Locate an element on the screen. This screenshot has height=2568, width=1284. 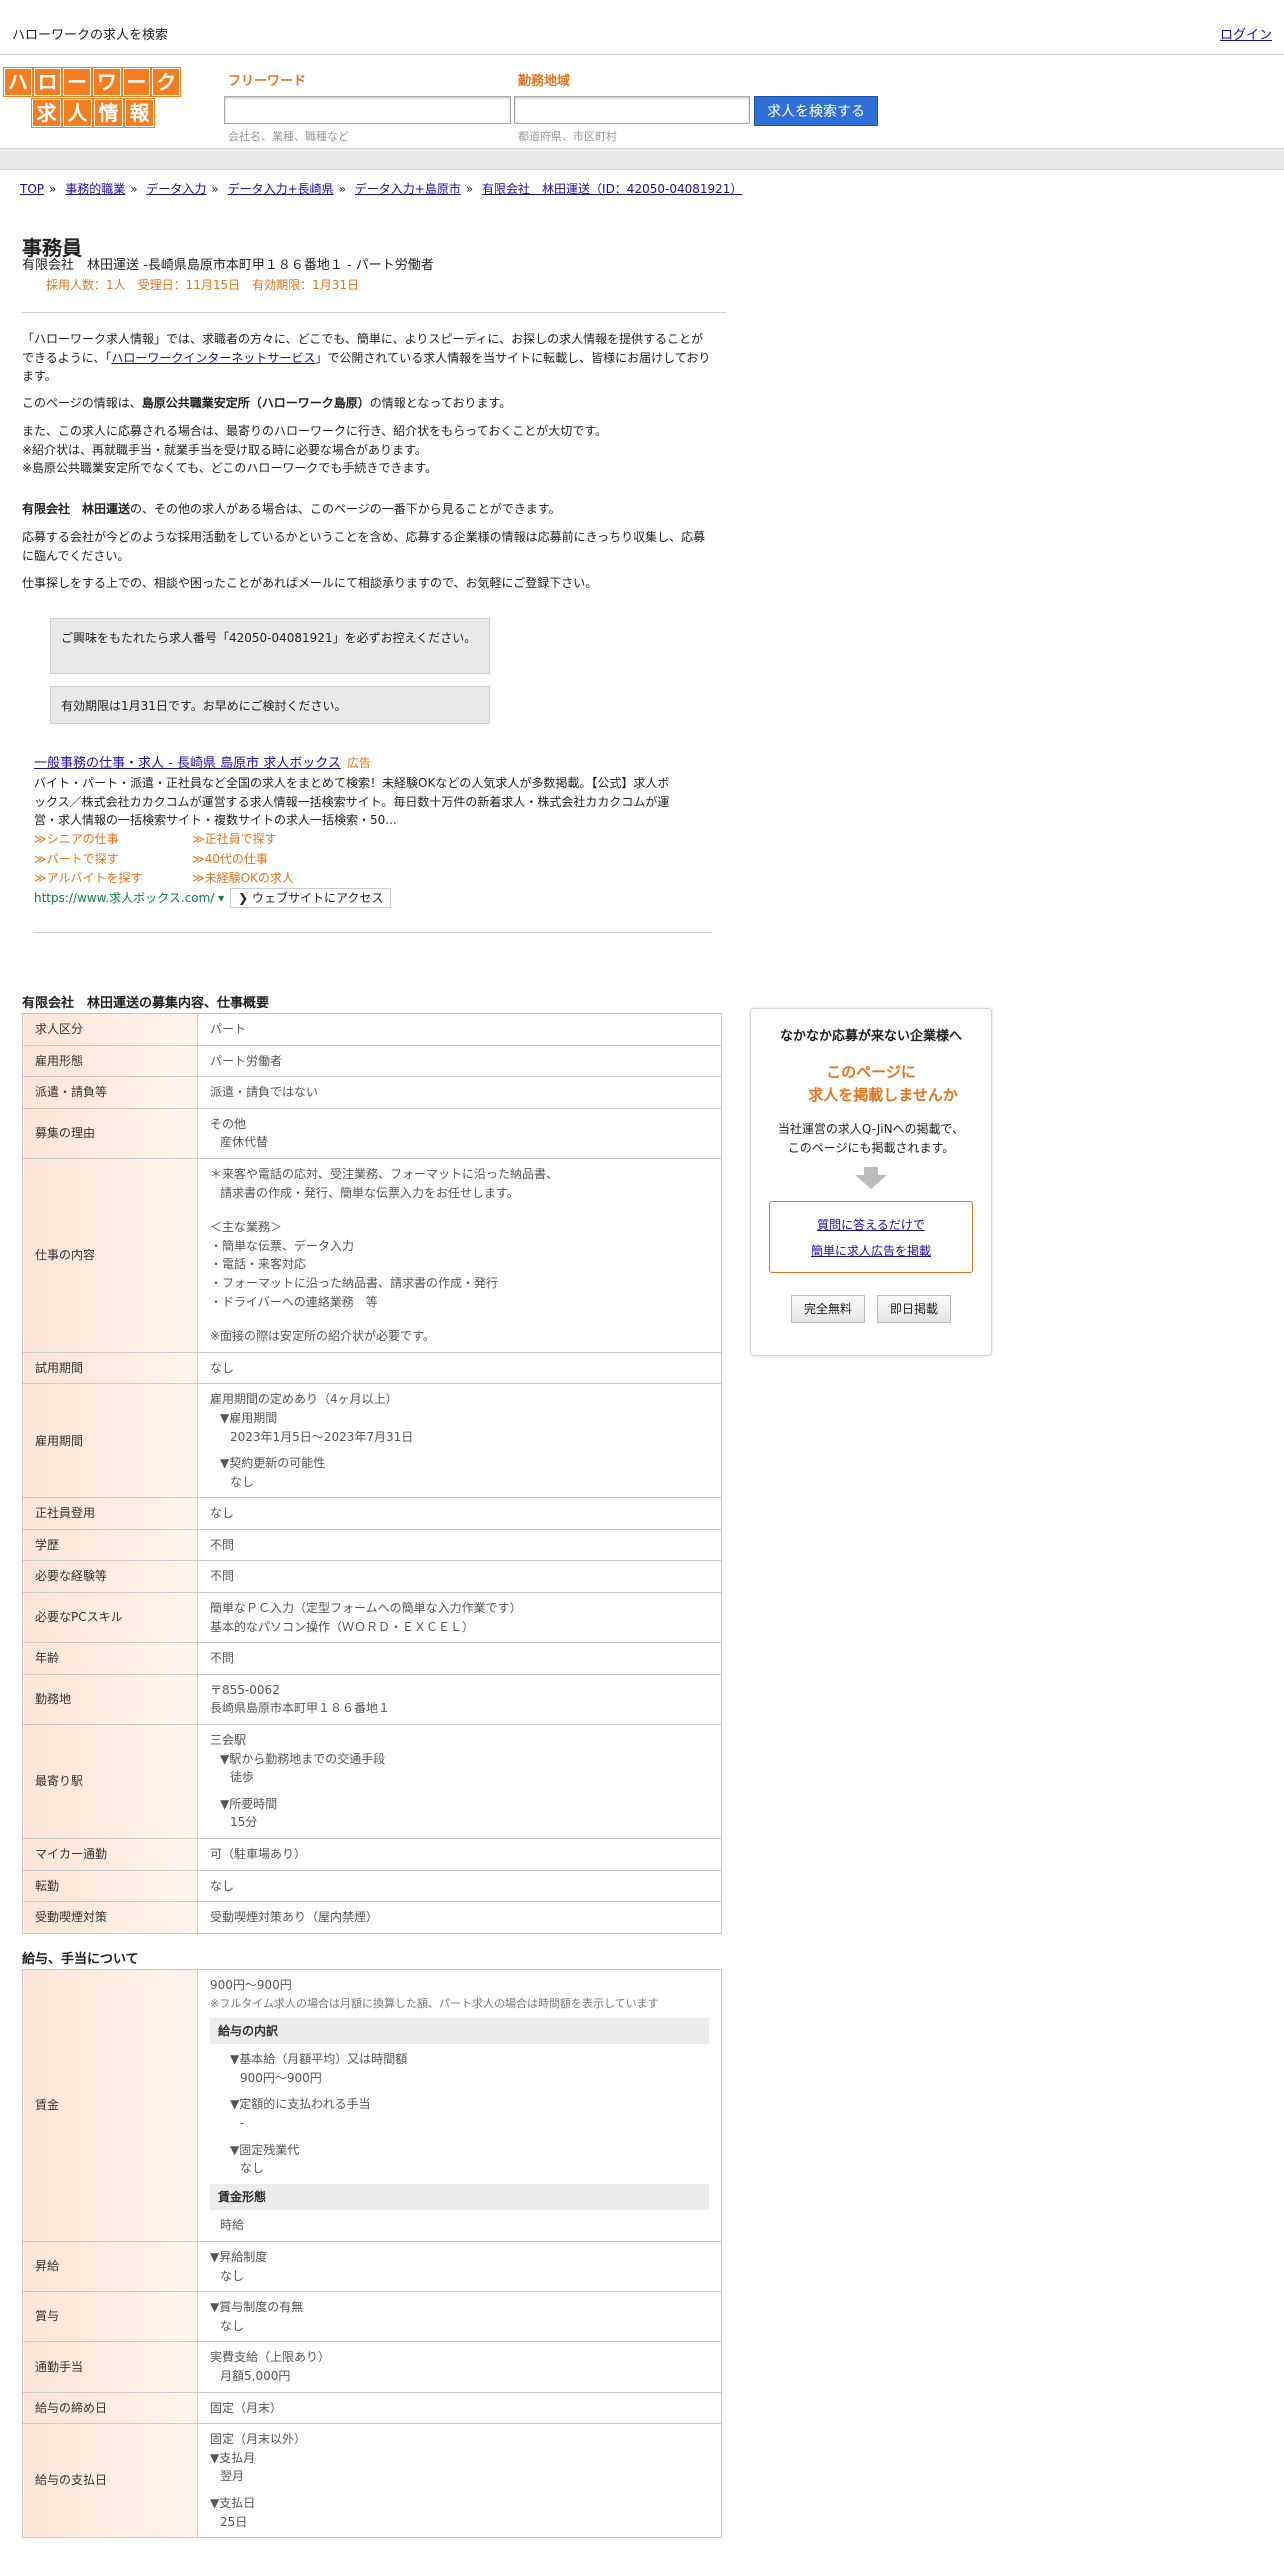
ad-sitelink: ≫シニアの仕事 is located at coordinates (113, 839).